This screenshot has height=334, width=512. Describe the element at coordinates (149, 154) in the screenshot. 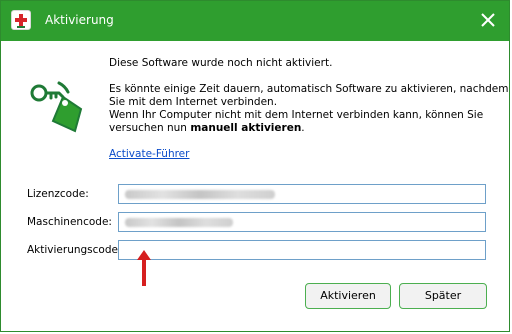

I see `activate-guide-link: Activate-Führer` at that location.